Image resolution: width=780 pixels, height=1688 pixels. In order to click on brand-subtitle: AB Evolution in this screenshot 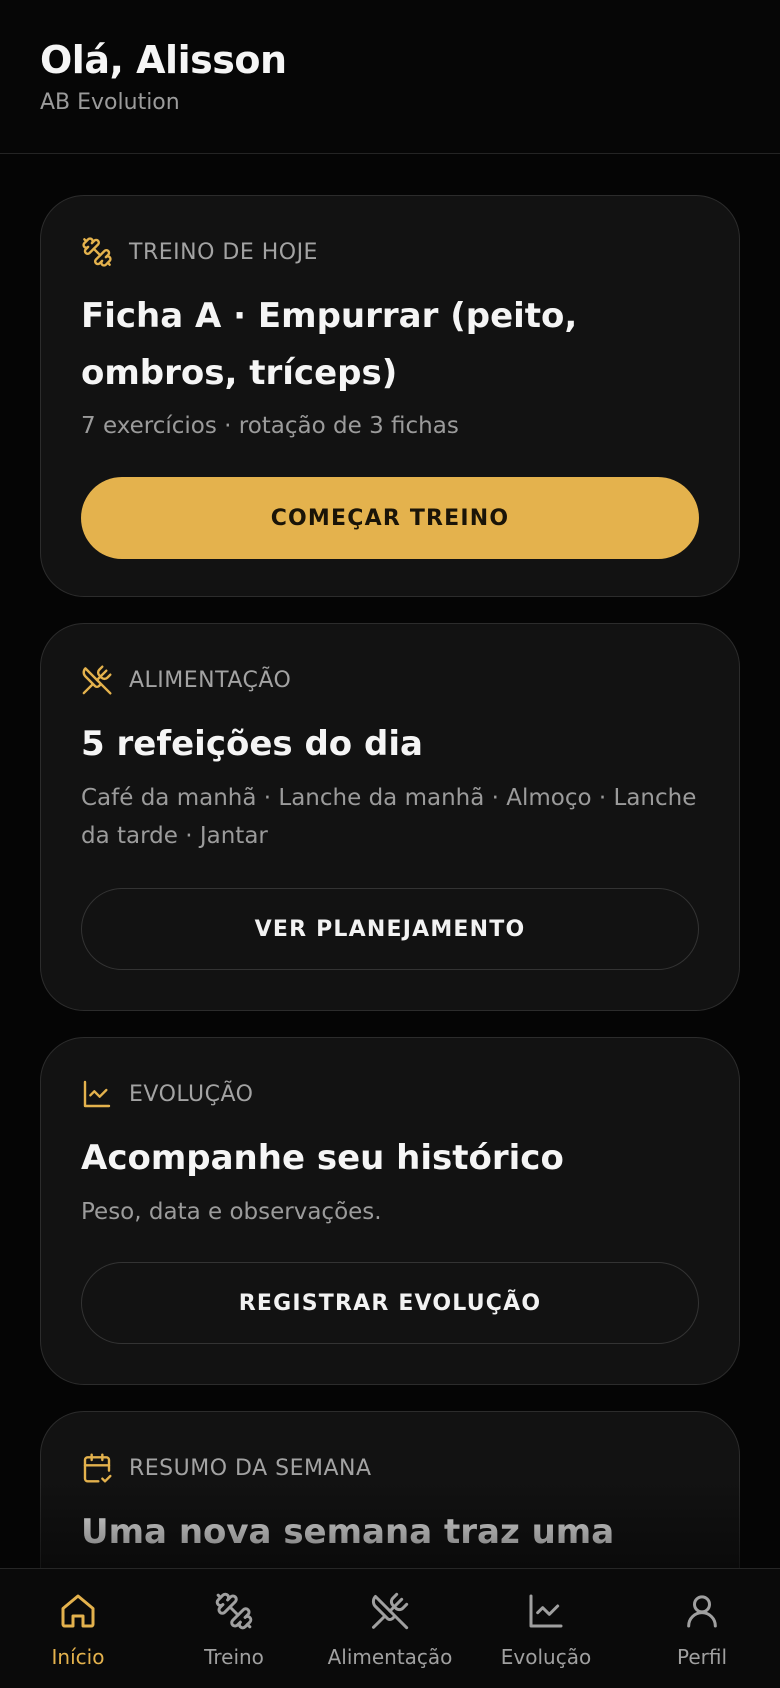, I will do `click(110, 102)`.